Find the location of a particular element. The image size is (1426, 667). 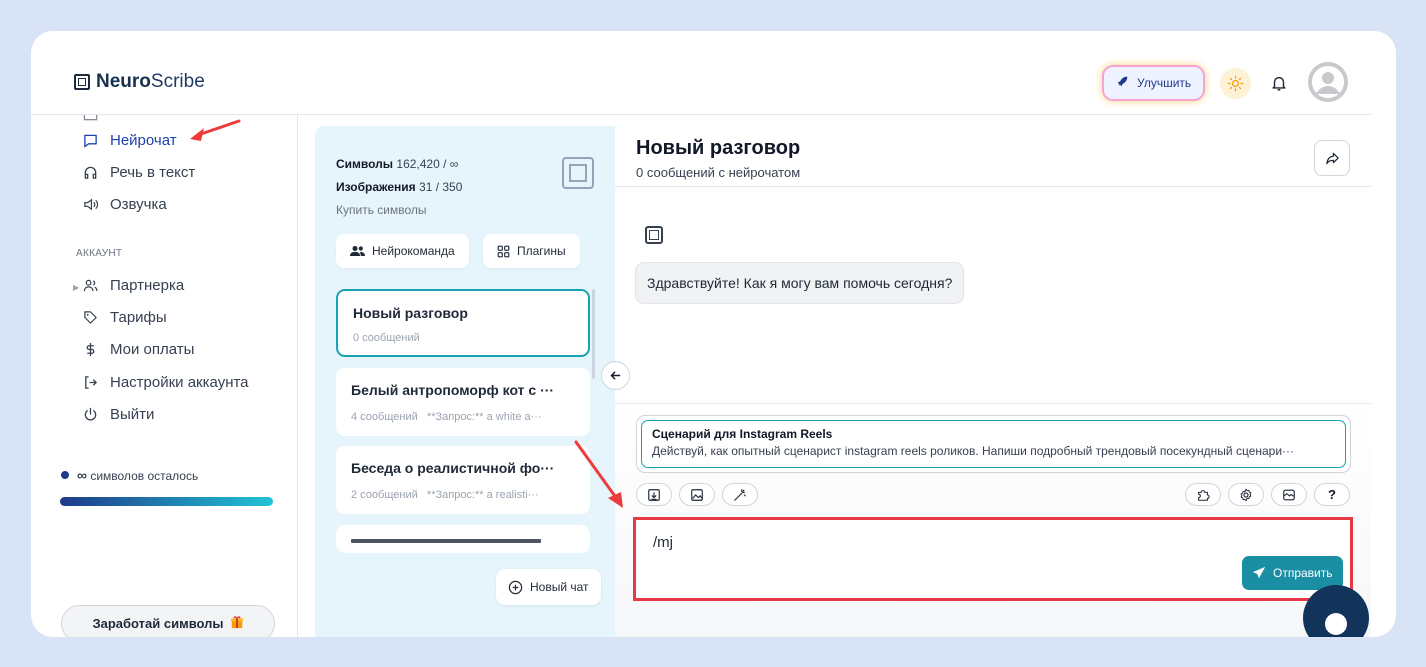

plugins-button: Плагины is located at coordinates (531, 251).